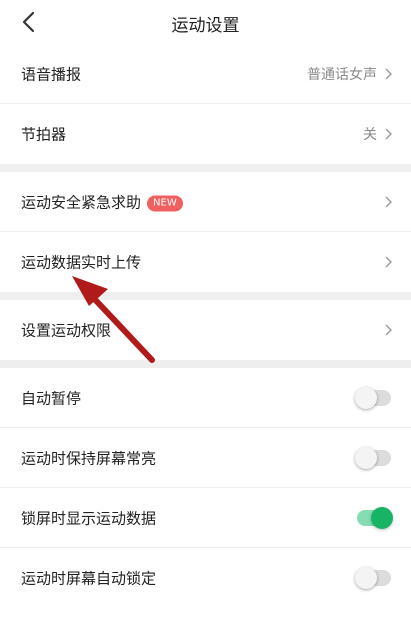 This screenshot has height=620, width=411. I want to click on row-label: 自动暂停, so click(51, 398).